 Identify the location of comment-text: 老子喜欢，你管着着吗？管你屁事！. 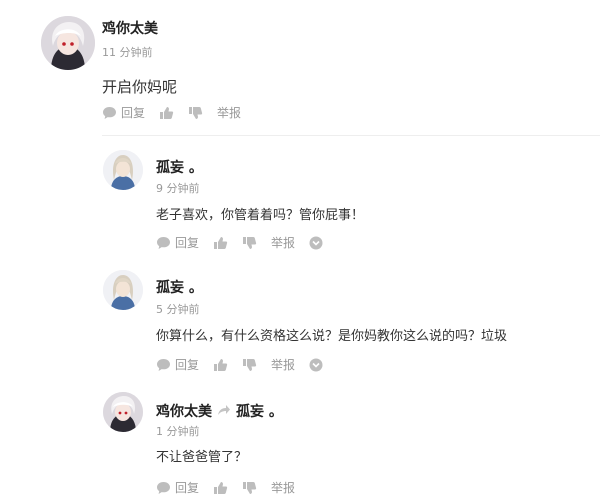
(260, 215).